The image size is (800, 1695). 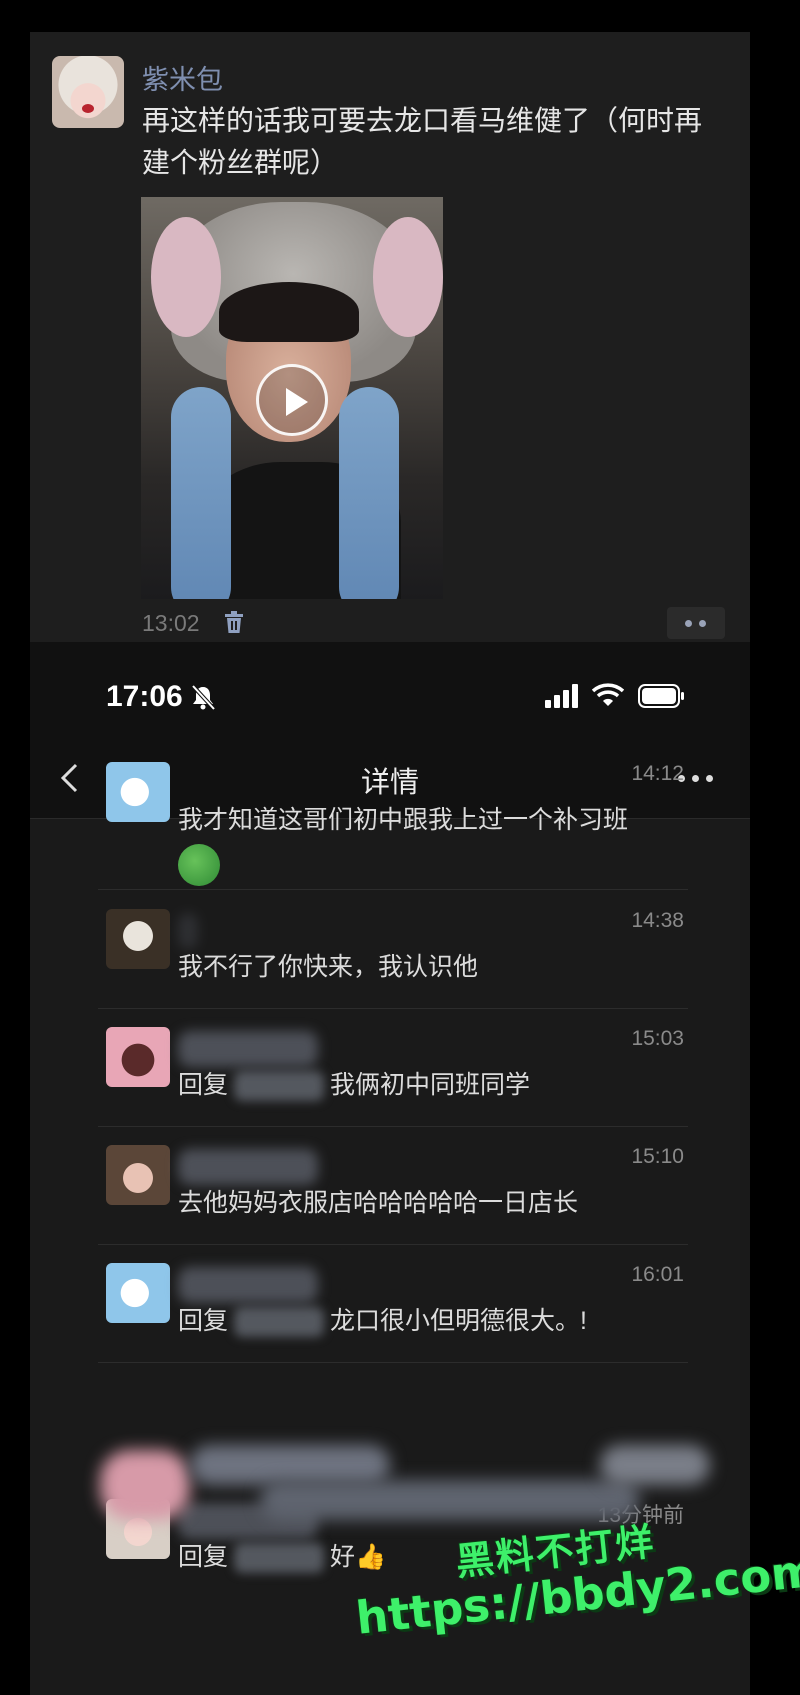 I want to click on post-text: 再这样的话我可要去龙口看马维健了（何时再建个粉丝群呢）, so click(x=422, y=141).